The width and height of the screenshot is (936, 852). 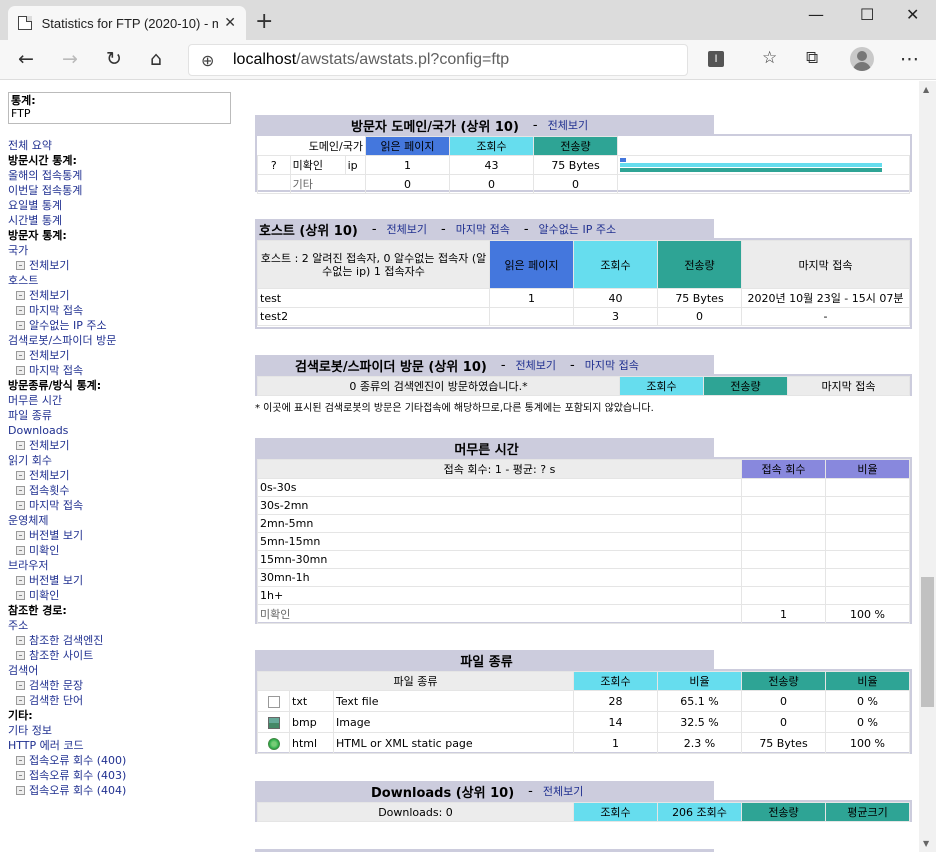 What do you see at coordinates (127, 23) in the screenshot?
I see `browser-tab: Statistics for FTP (2020-10) - main ✕` at bounding box center [127, 23].